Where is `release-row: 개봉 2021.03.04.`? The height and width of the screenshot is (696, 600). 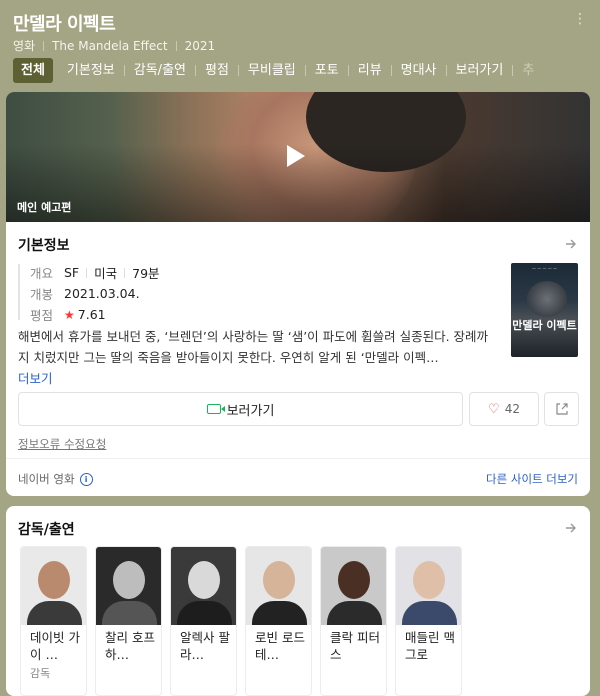
release-row: 개봉 2021.03.04. is located at coordinates (85, 293).